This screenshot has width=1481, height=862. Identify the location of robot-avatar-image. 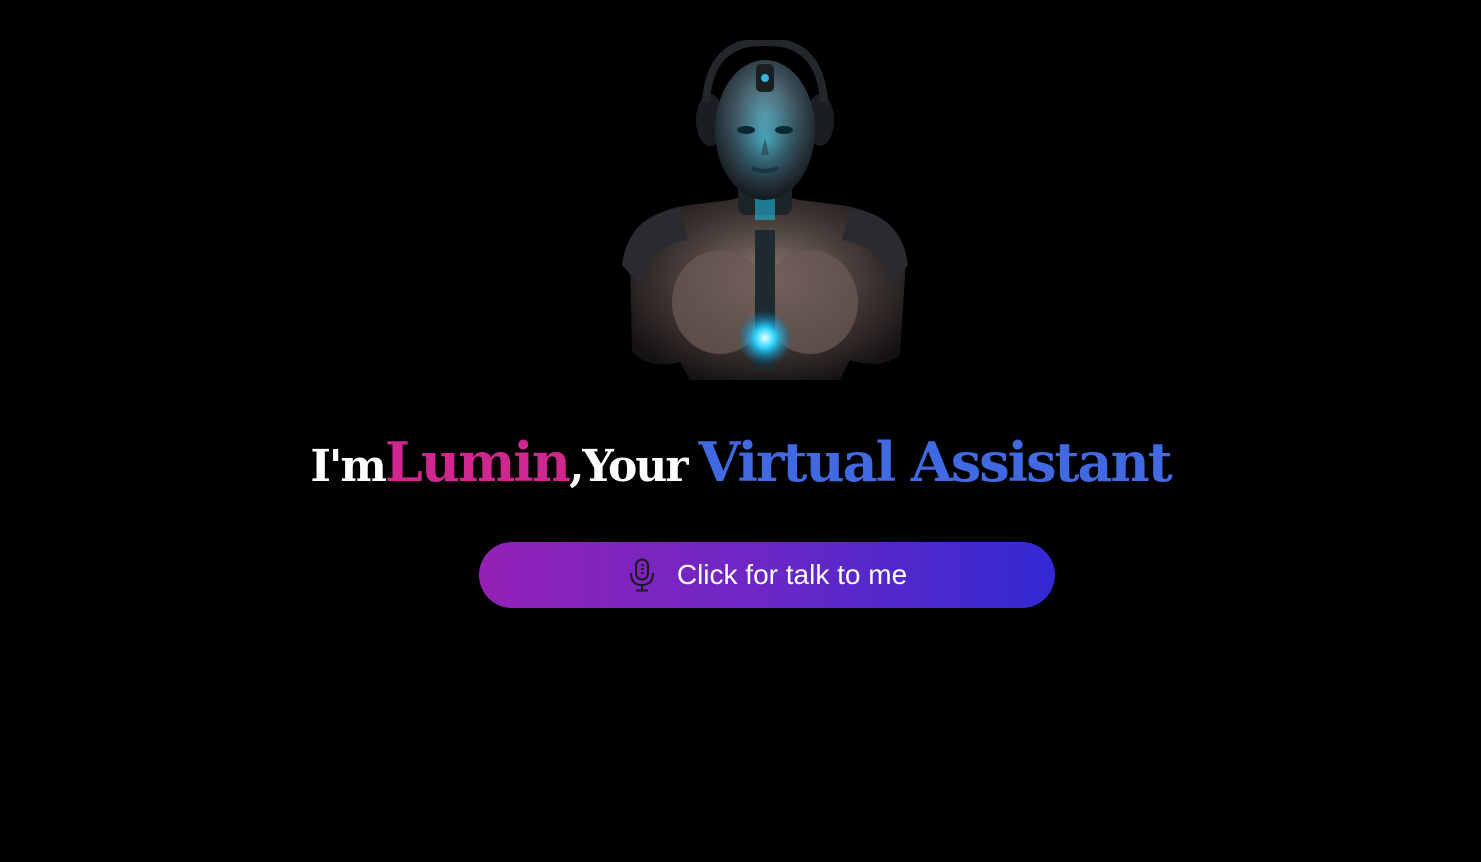
(765, 212).